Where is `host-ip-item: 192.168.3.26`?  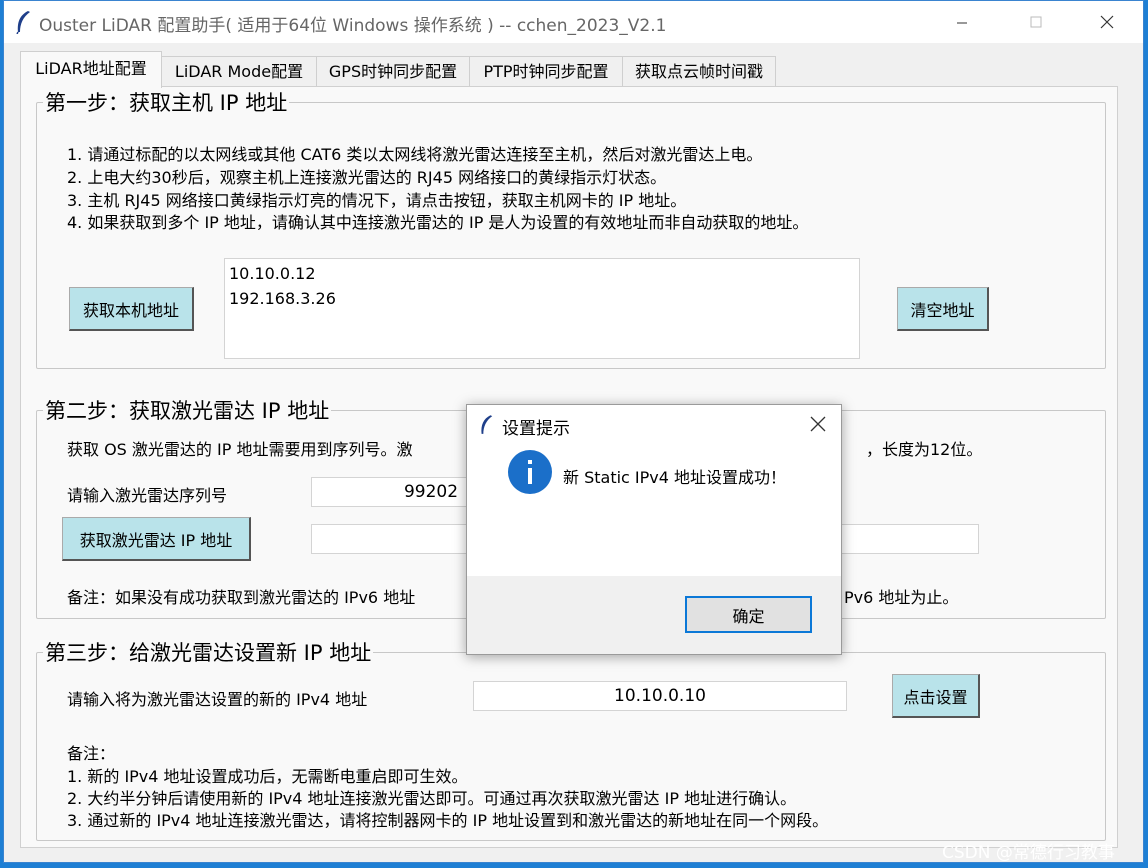 host-ip-item: 192.168.3.26 is located at coordinates (282, 298).